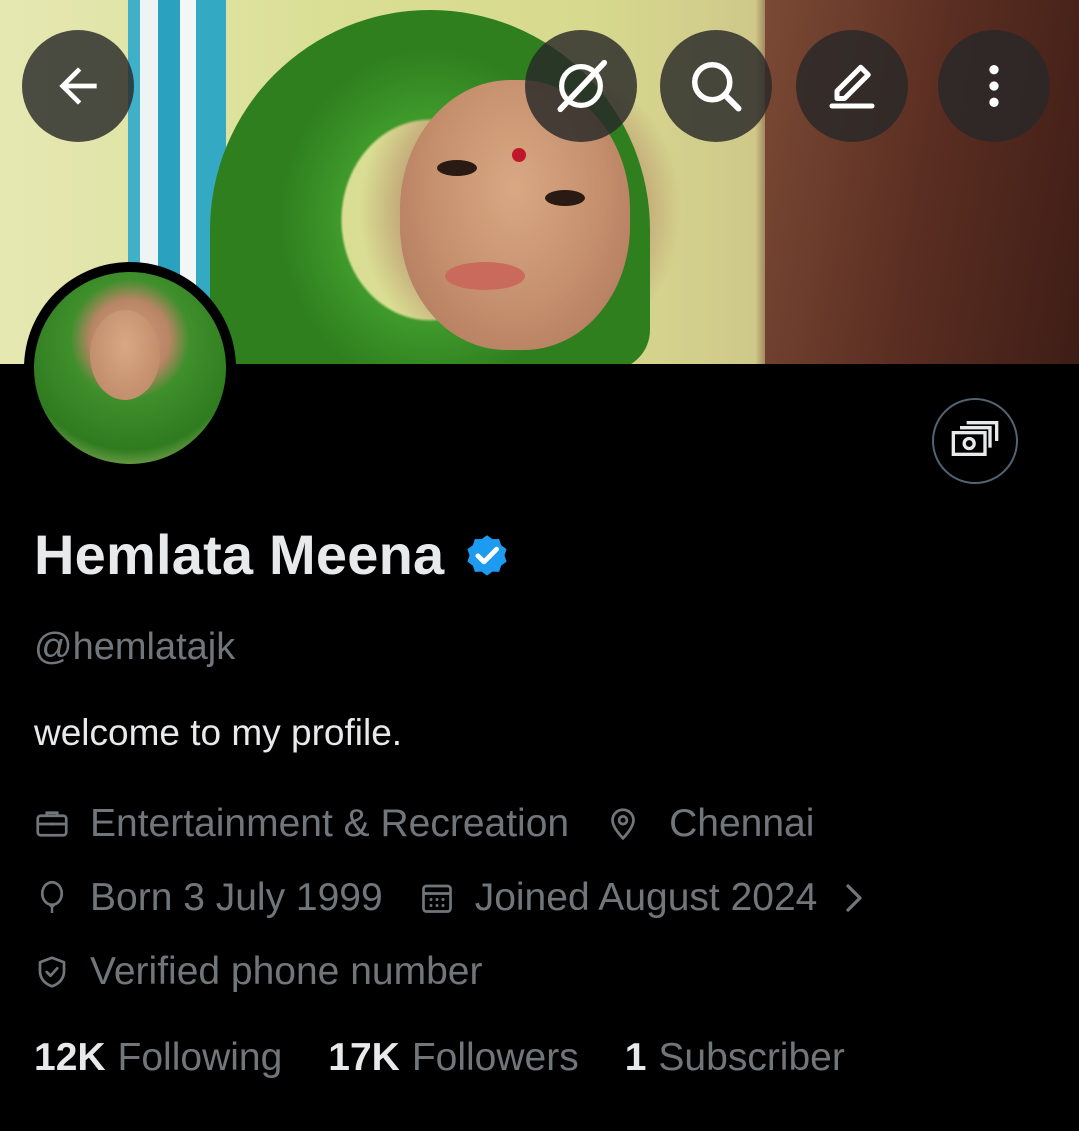 The height and width of the screenshot is (1131, 1079). I want to click on profile-bio: welcome to my profile., so click(218, 732).